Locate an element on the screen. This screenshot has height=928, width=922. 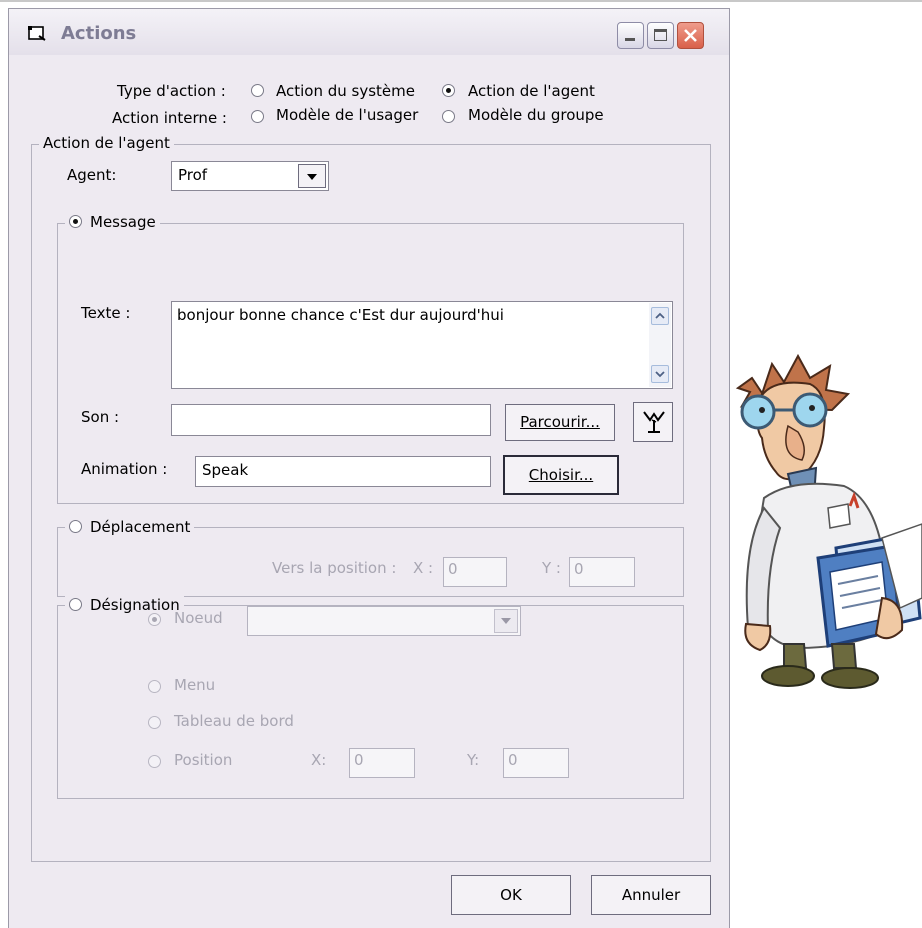
message-legend: Message is located at coordinates (123, 222).